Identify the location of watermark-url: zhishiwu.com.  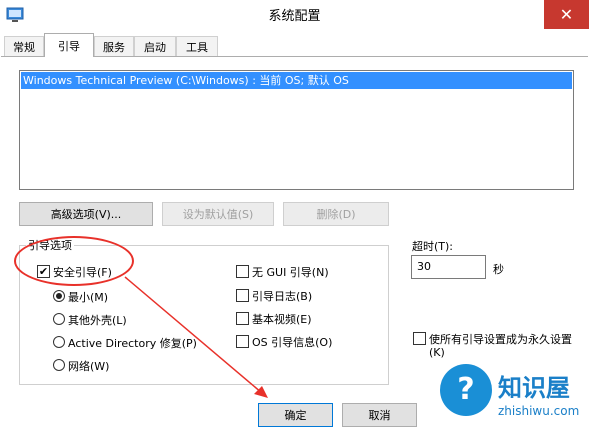
(539, 411).